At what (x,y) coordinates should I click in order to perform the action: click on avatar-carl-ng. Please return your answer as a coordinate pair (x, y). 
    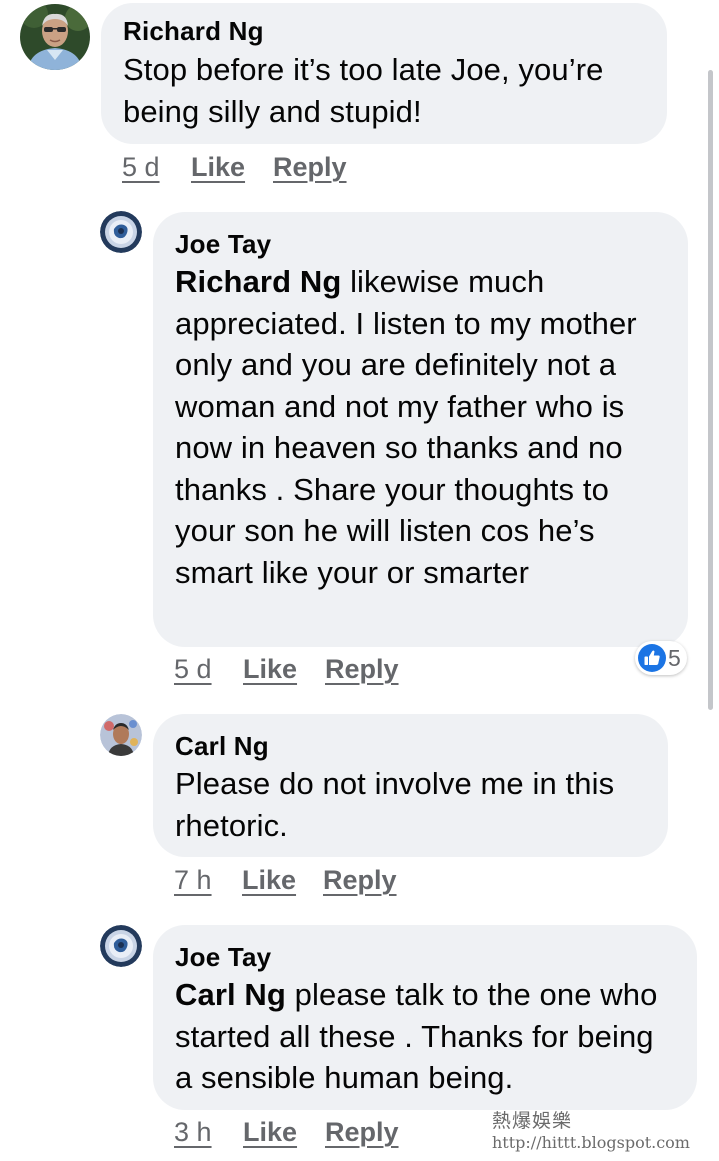
    Looking at the image, I should click on (121, 735).